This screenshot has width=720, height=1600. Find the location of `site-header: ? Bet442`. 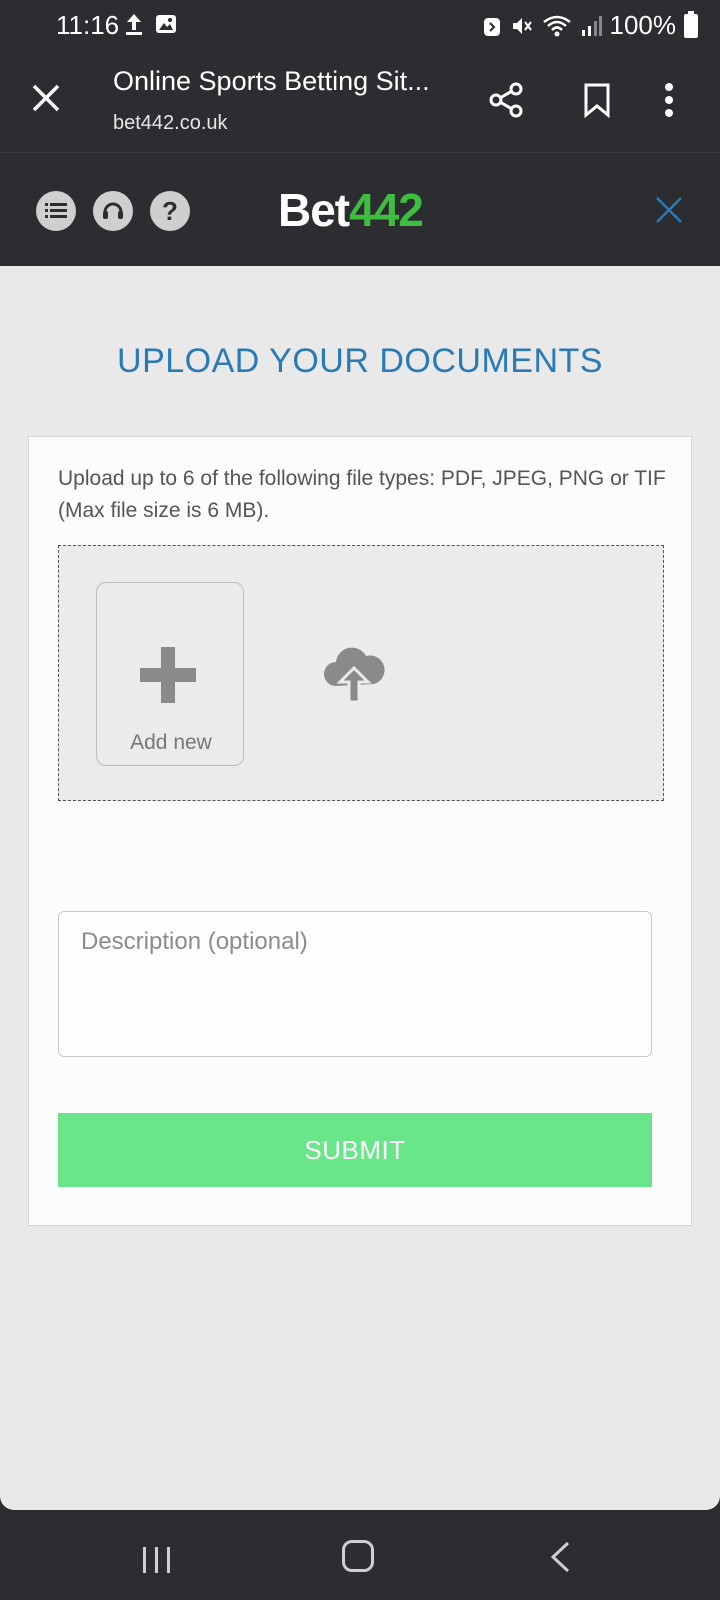

site-header: ? Bet442 is located at coordinates (360, 209).